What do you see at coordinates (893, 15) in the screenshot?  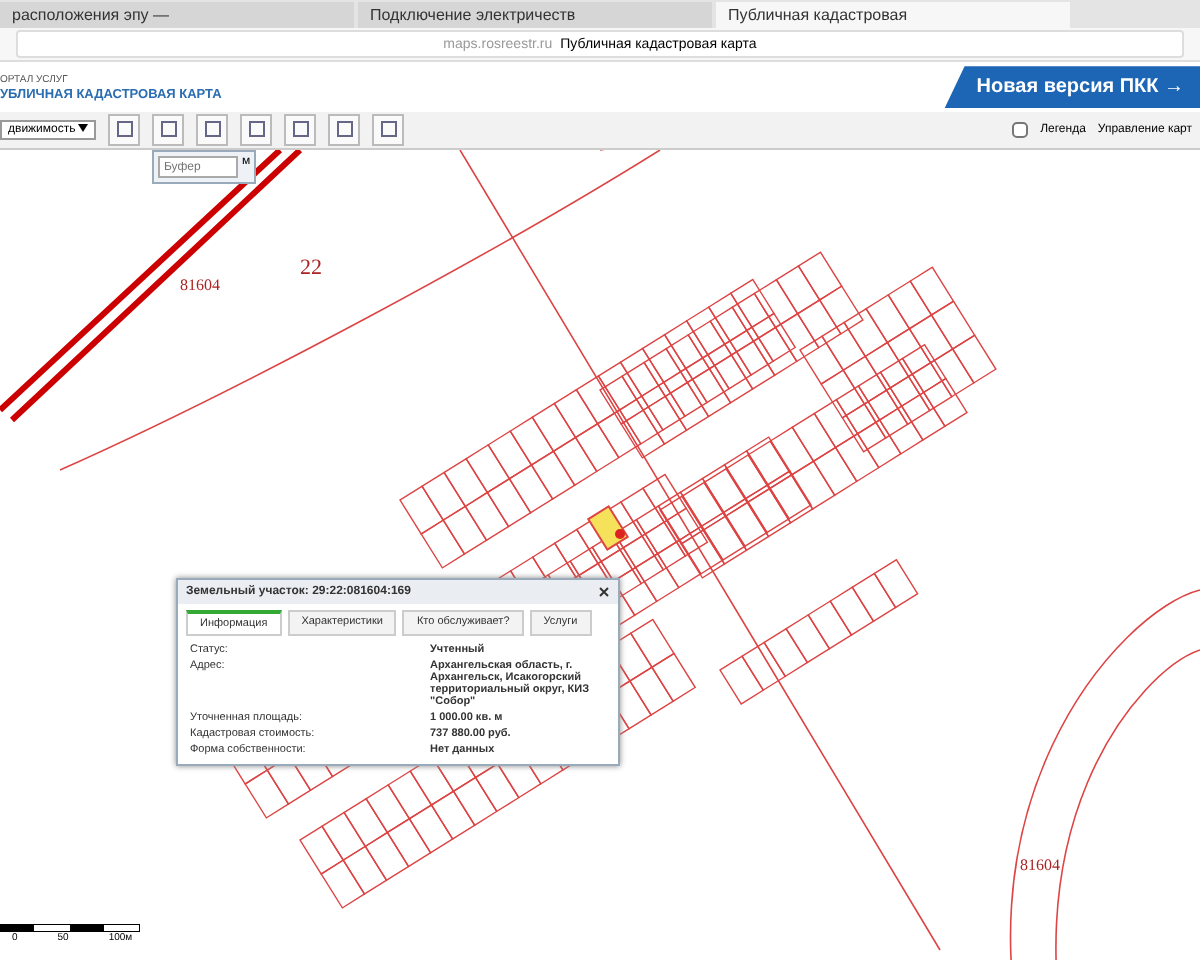 I see `browser-tab: Публичная кадастровая` at bounding box center [893, 15].